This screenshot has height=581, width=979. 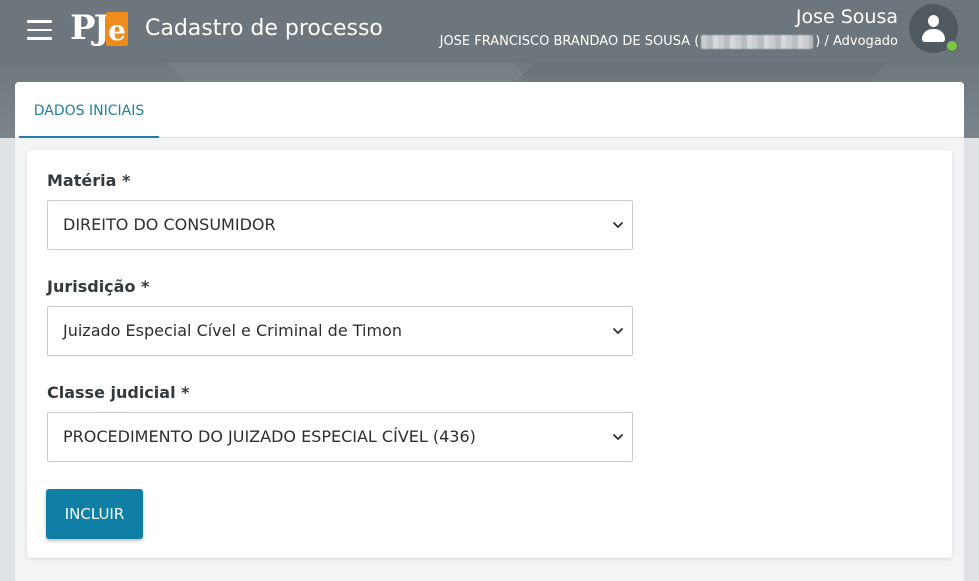 What do you see at coordinates (89, 110) in the screenshot?
I see `tab-dados-iniciais: DADOS INICIAIS` at bounding box center [89, 110].